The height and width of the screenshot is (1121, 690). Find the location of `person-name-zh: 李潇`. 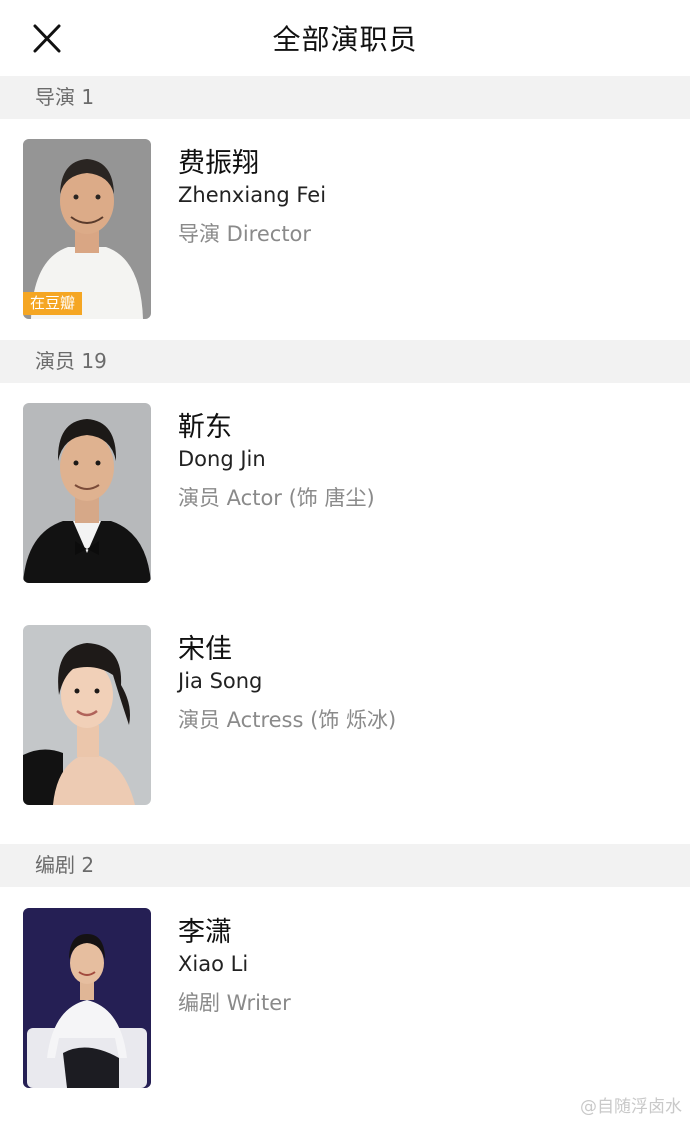

person-name-zh: 李潇 is located at coordinates (205, 932).